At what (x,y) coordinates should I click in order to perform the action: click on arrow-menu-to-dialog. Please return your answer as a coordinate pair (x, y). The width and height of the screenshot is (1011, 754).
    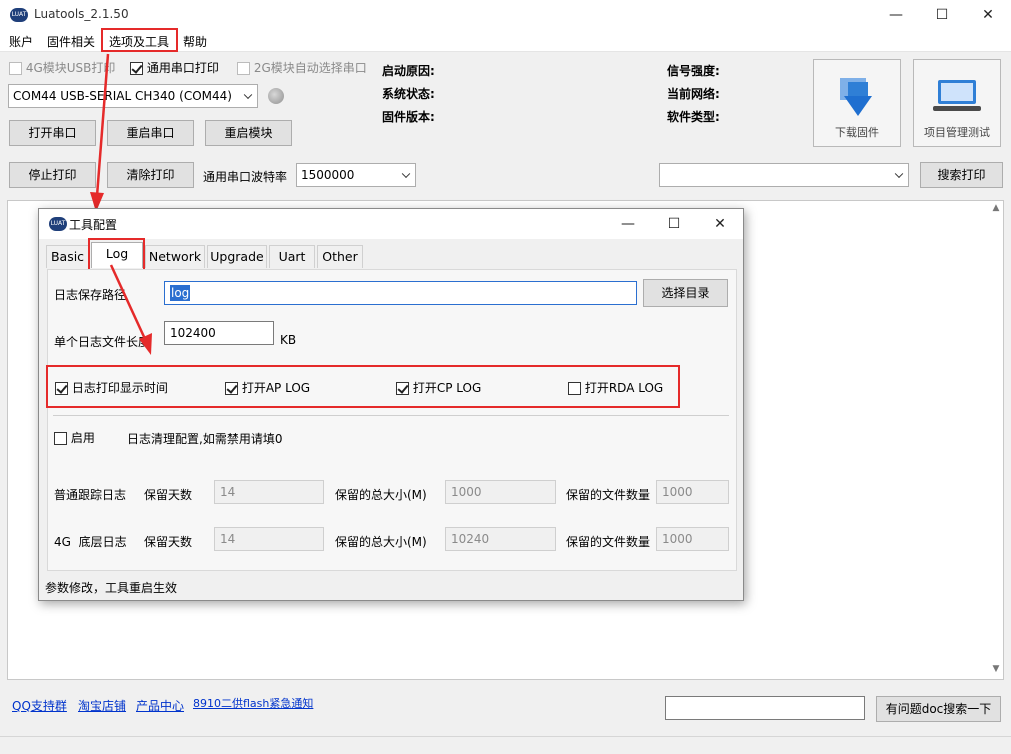
    Looking at the image, I should click on (102, 125).